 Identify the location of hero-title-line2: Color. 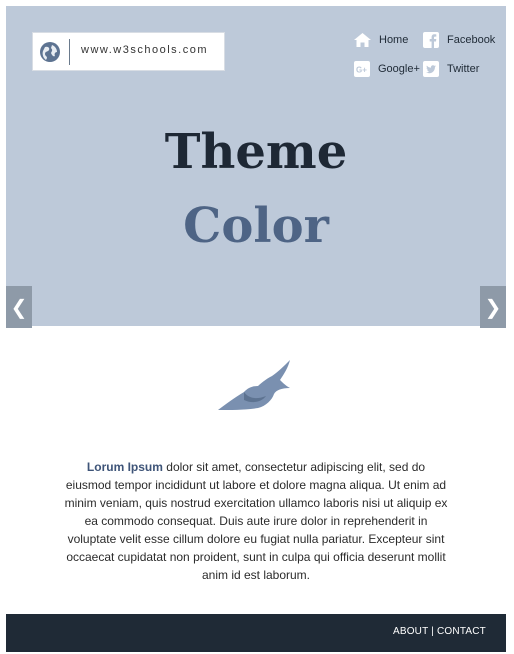
(256, 226).